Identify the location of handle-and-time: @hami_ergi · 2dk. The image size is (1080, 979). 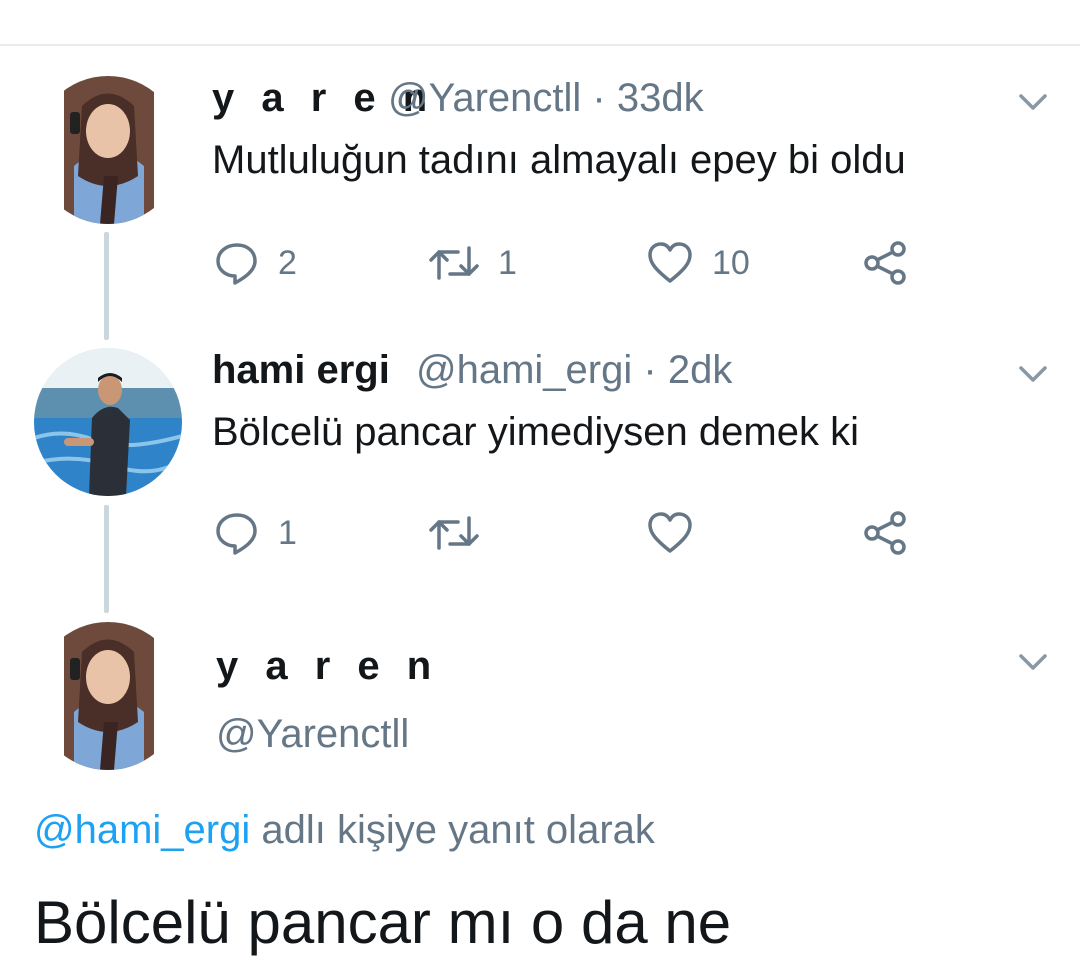
(574, 370).